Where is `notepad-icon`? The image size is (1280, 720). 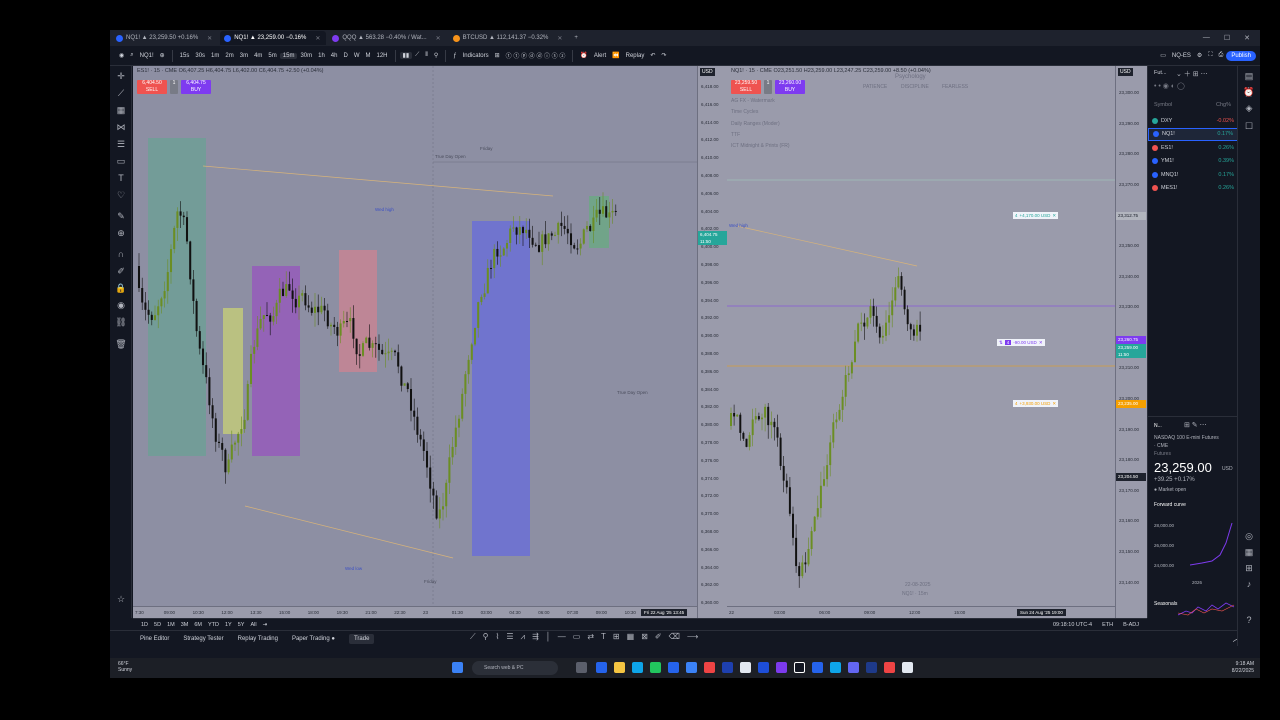
notepad-icon is located at coordinates (907, 667).